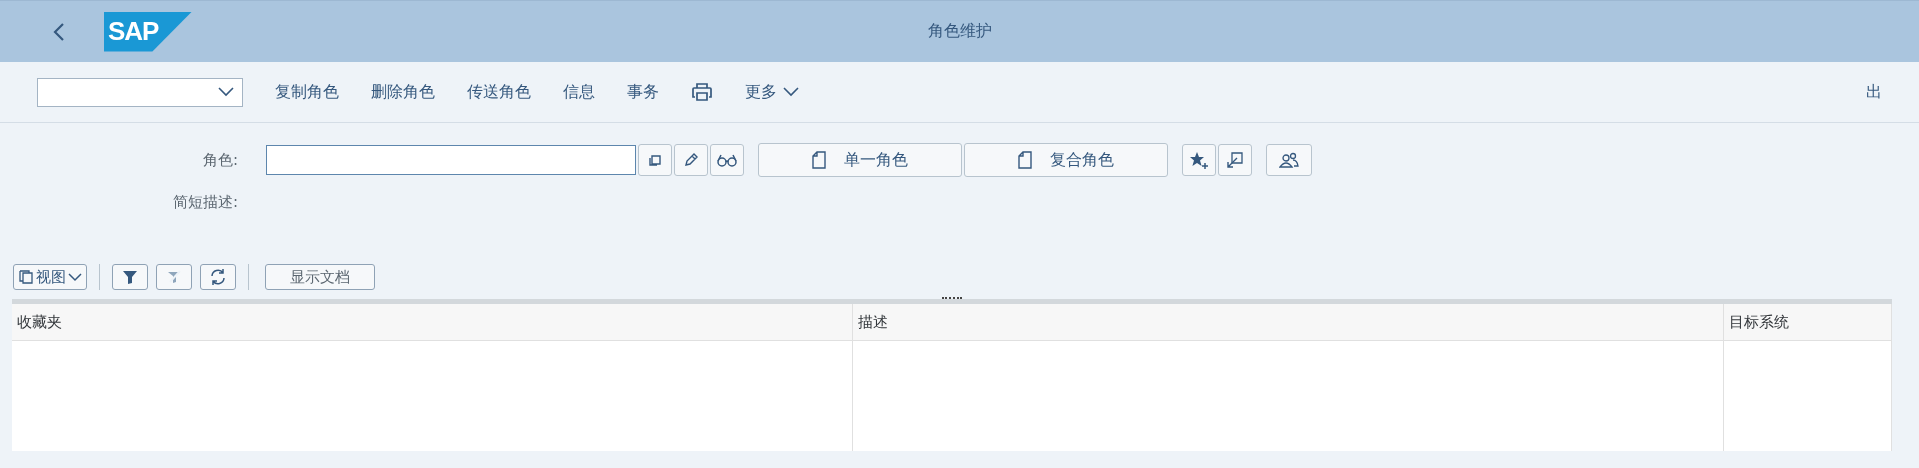 This screenshot has height=468, width=1919. I want to click on sap-logo: SAP, so click(148, 31).